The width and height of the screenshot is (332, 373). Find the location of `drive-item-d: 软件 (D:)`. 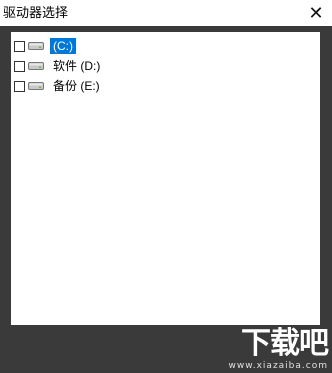

drive-item-d: 软件 (D:) is located at coordinates (58, 66).